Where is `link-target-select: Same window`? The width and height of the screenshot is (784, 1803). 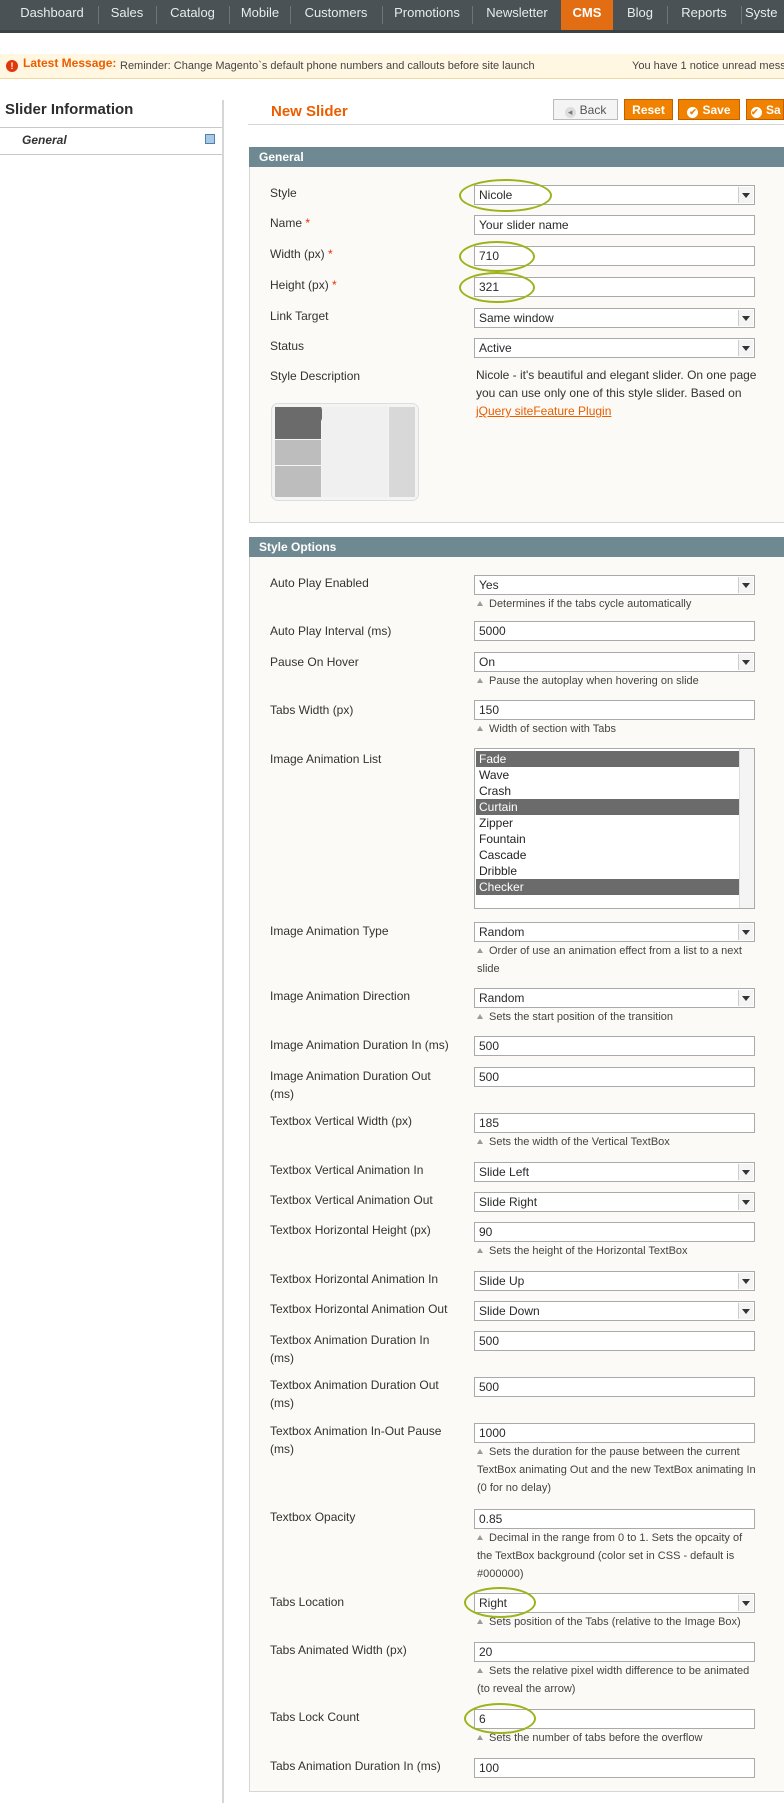
link-target-select: Same window is located at coordinates (614, 318).